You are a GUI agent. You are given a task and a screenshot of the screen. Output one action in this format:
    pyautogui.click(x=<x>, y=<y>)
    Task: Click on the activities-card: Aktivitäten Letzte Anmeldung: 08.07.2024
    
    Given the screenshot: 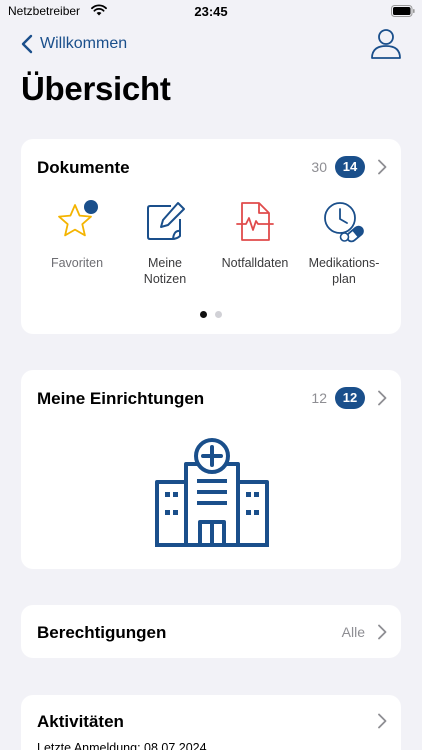 What is the action you would take?
    pyautogui.click(x=211, y=722)
    